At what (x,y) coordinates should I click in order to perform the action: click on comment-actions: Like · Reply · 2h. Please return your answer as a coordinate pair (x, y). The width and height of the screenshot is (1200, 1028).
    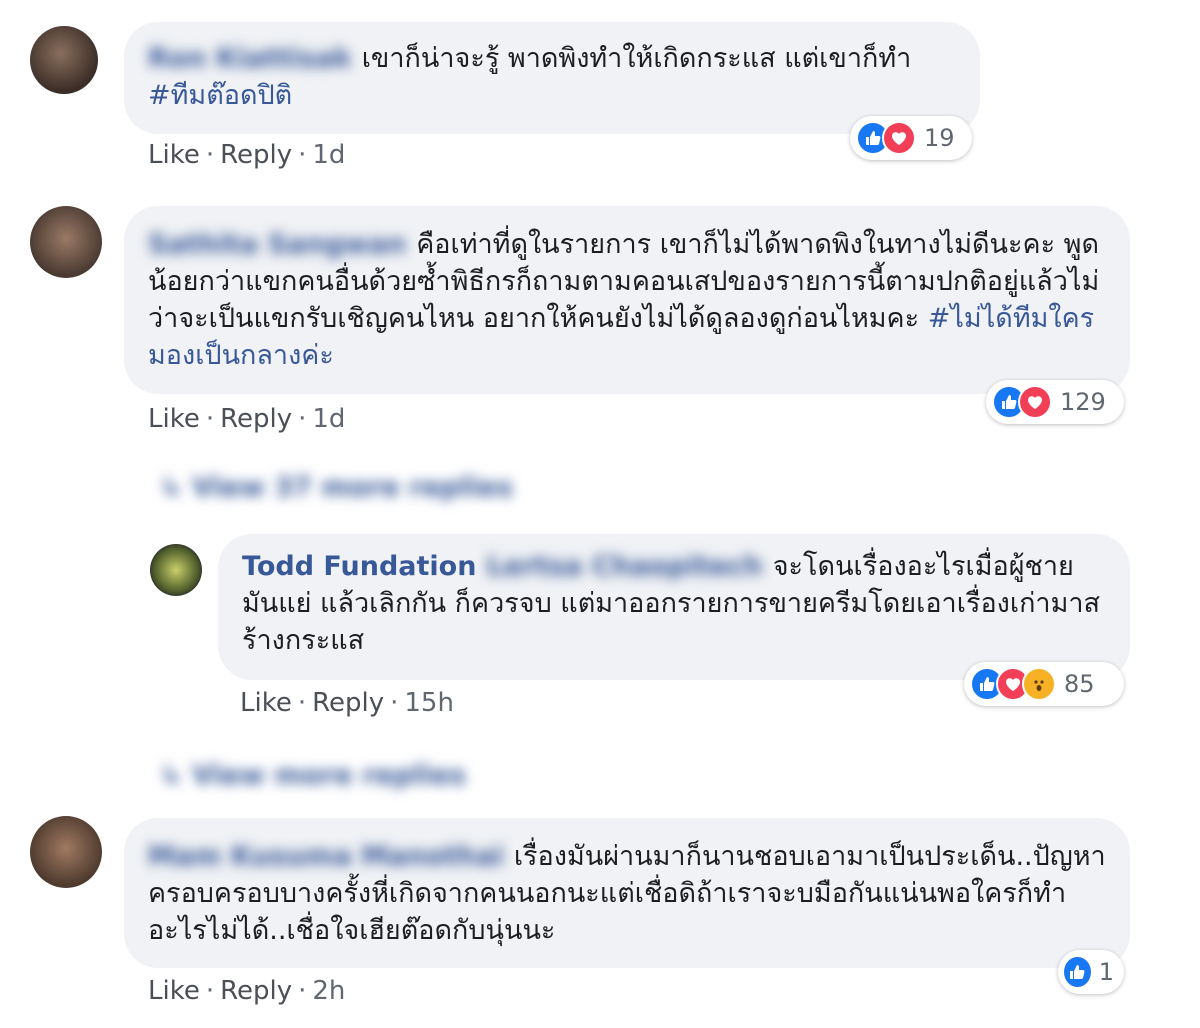
    Looking at the image, I should click on (246, 991).